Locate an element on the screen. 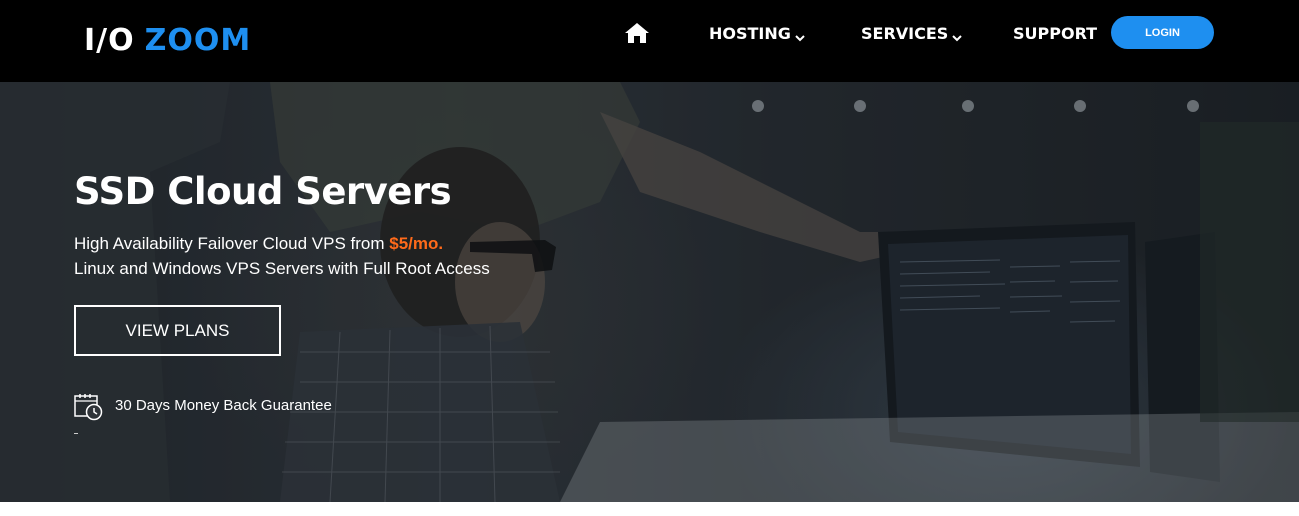  site-logo: I/O ZOOM is located at coordinates (167, 40).